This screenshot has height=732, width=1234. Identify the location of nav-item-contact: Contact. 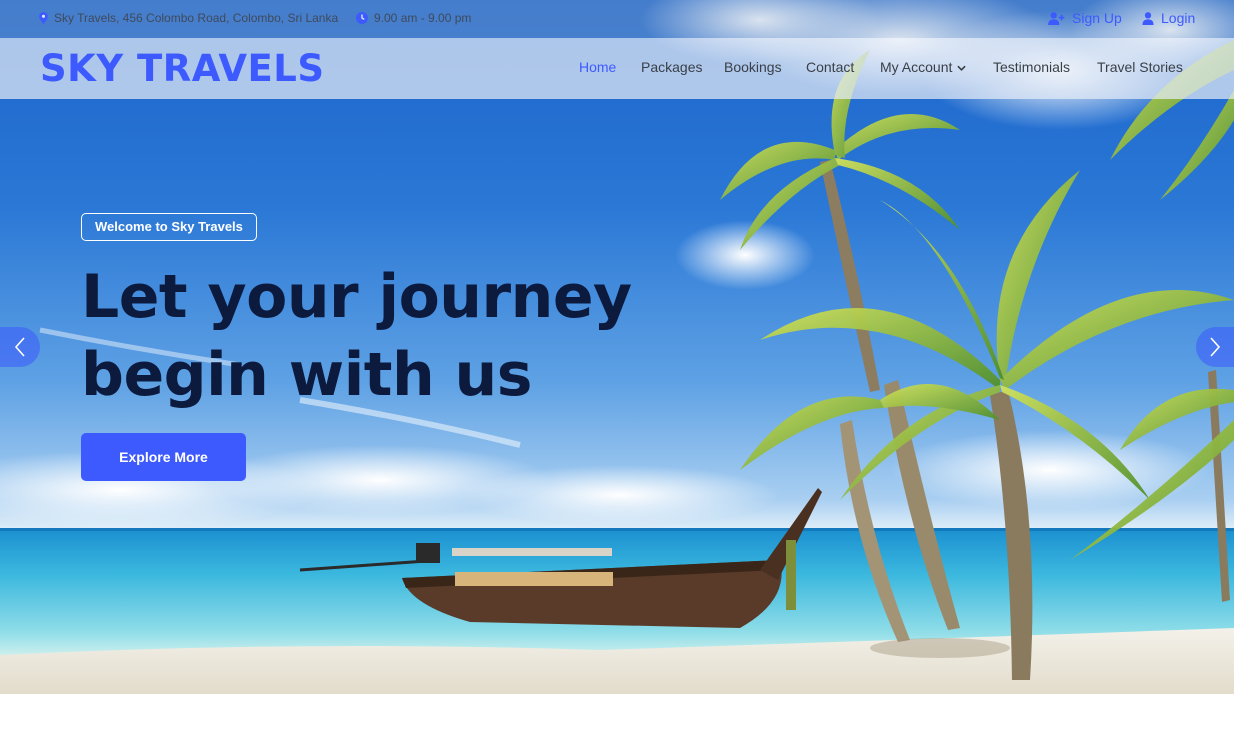
(830, 67).